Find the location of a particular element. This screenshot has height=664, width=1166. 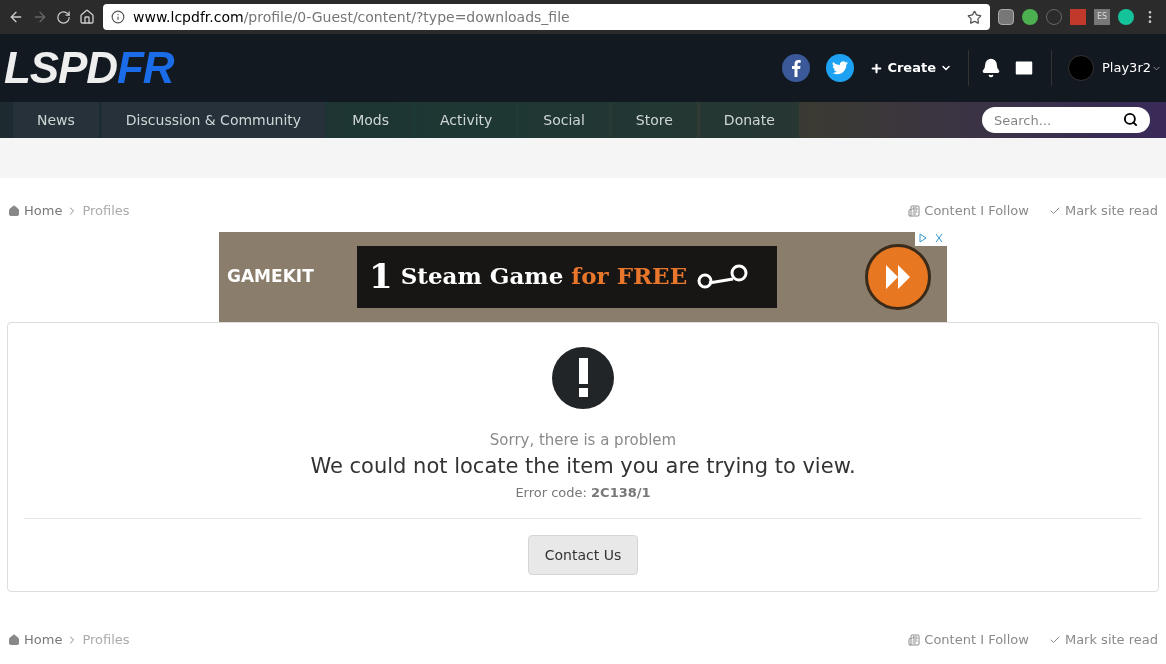

error-title: We could not locate the item you are trying to view. is located at coordinates (583, 466).